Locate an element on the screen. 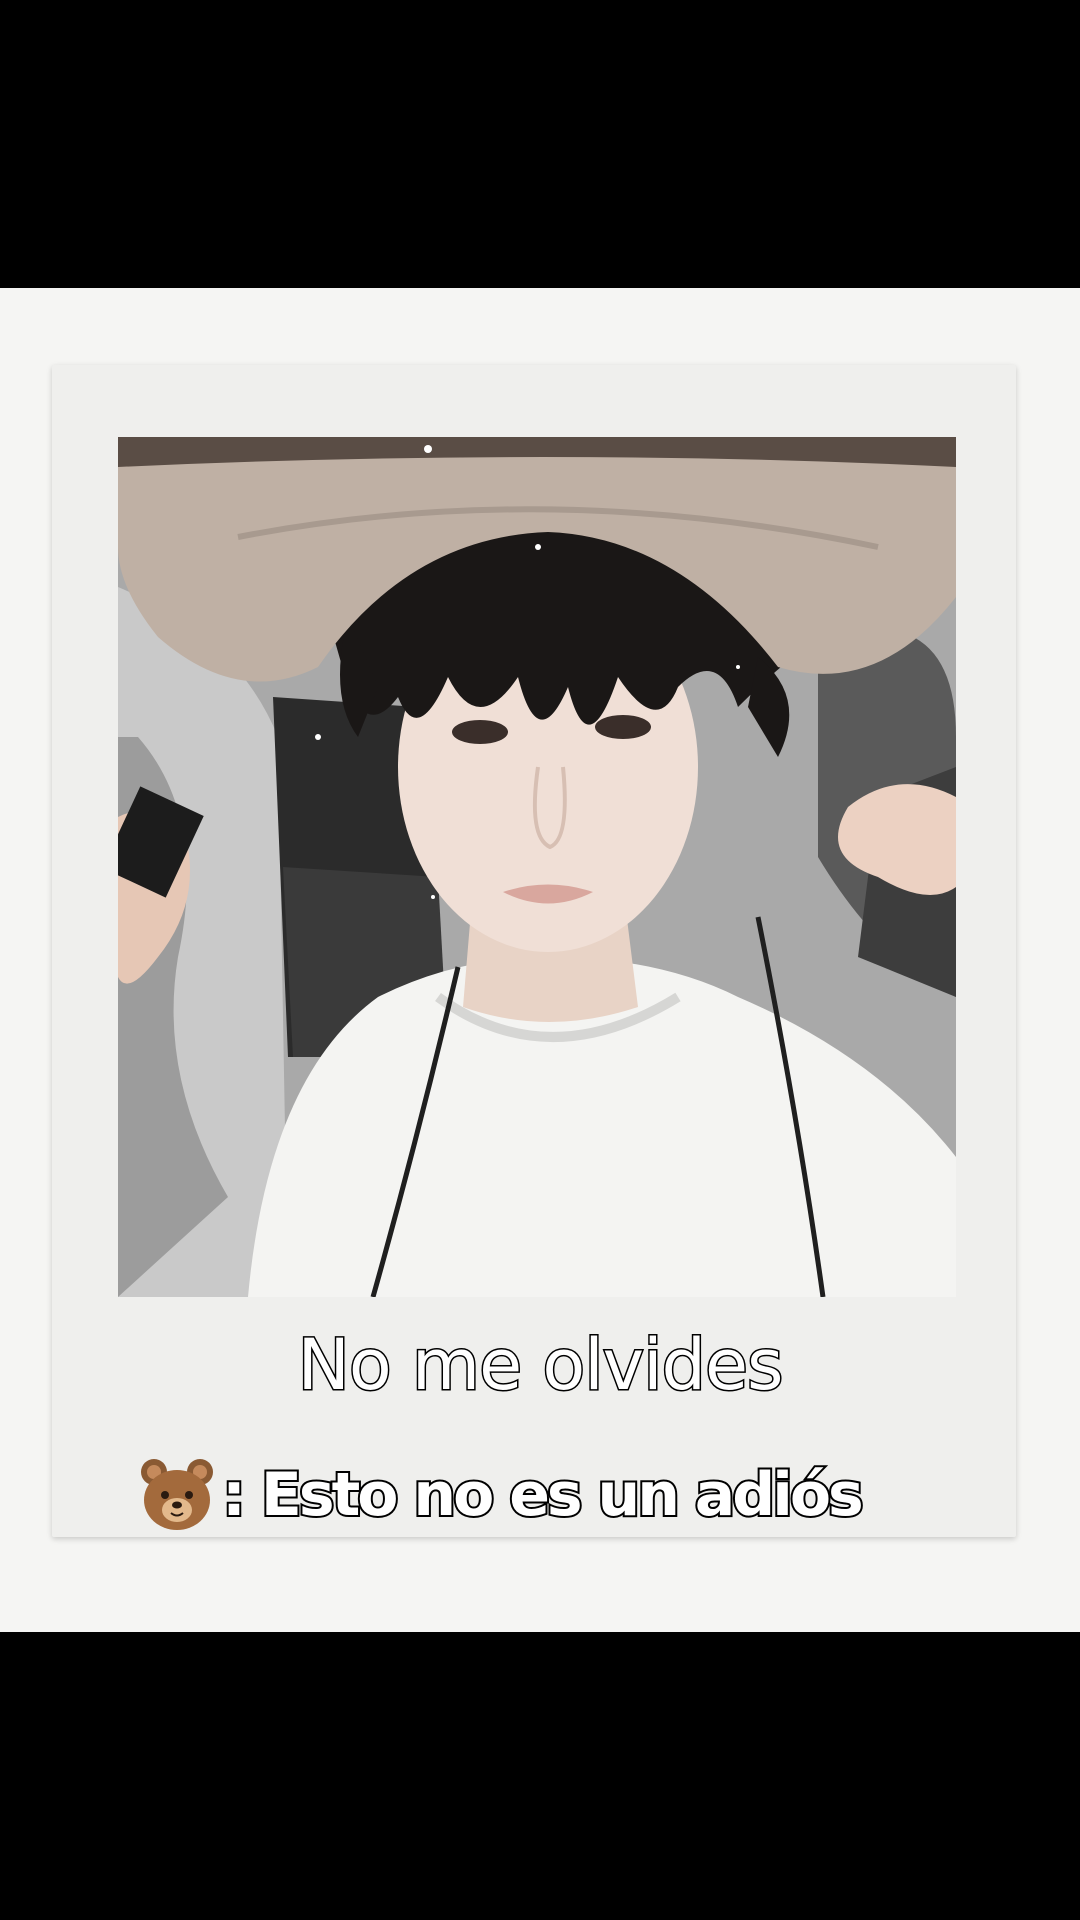  caption-title: No me olvides is located at coordinates (540, 1365).